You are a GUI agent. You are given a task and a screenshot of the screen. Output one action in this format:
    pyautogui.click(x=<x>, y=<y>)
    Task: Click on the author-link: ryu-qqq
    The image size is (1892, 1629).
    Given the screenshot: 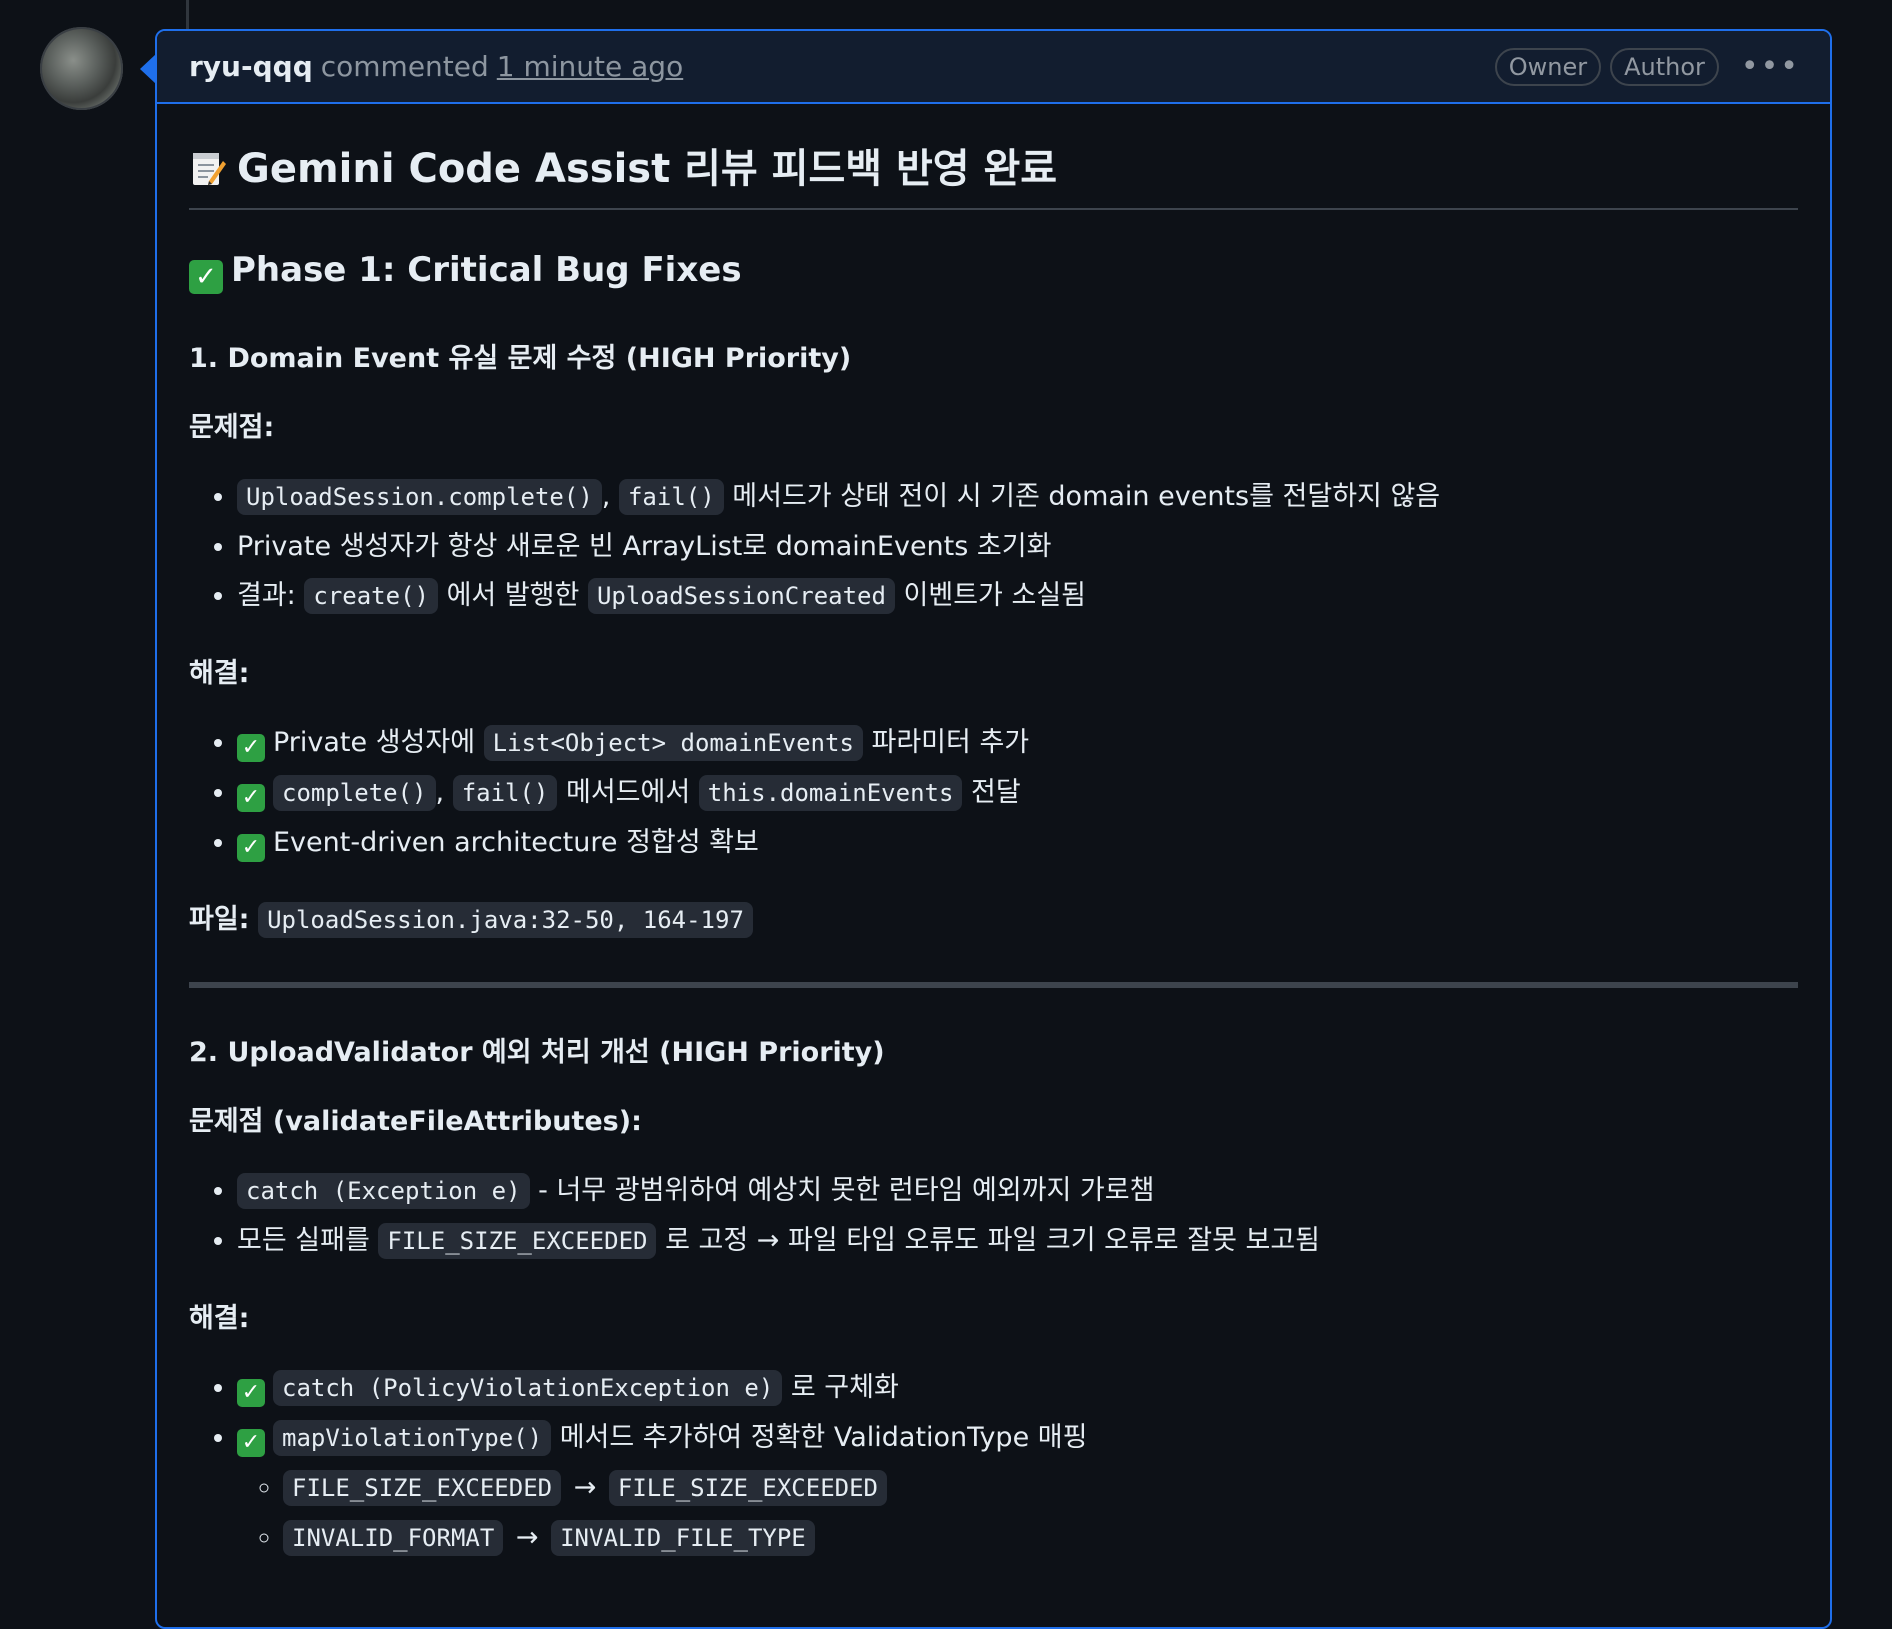 What is the action you would take?
    pyautogui.click(x=251, y=66)
    